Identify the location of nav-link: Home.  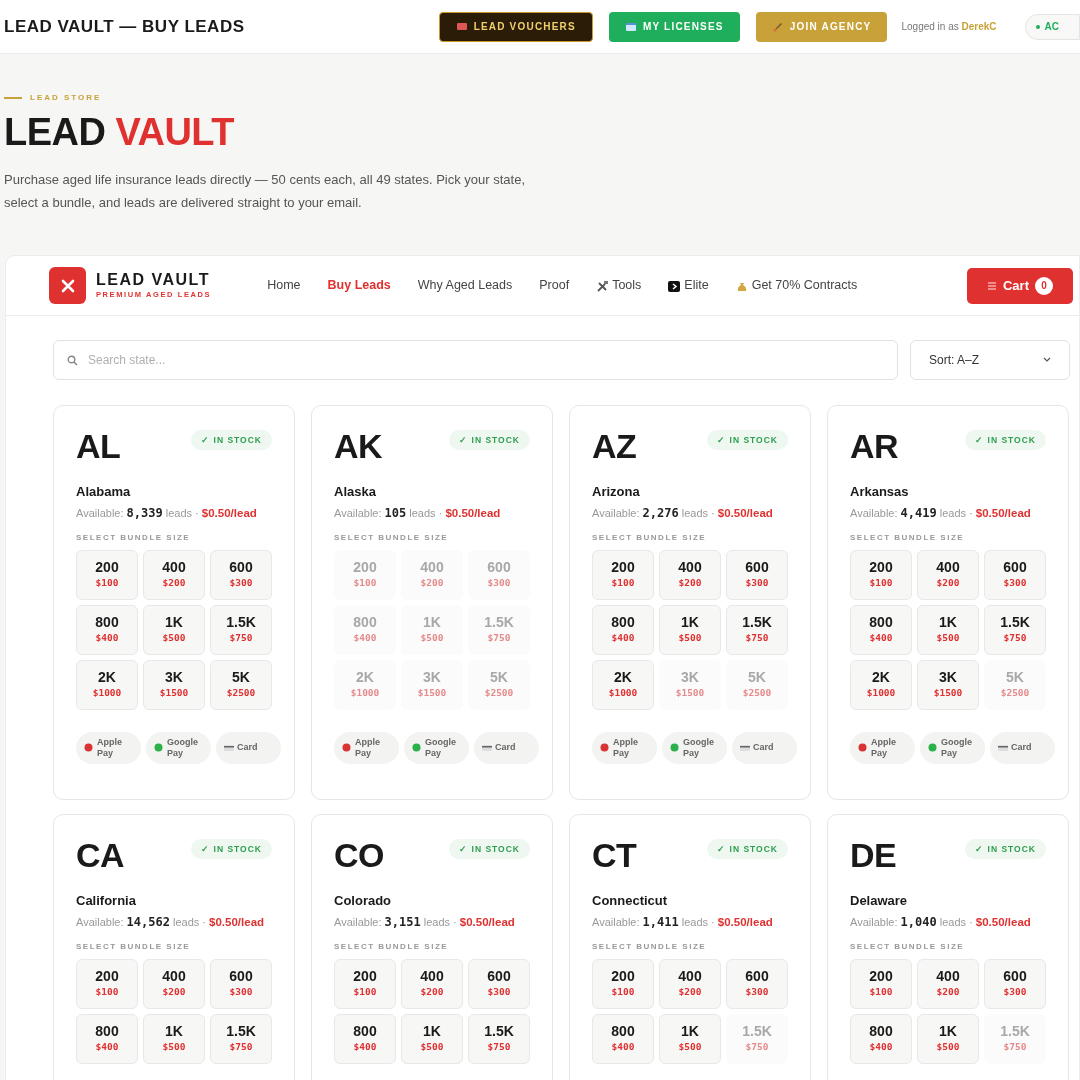
(284, 285).